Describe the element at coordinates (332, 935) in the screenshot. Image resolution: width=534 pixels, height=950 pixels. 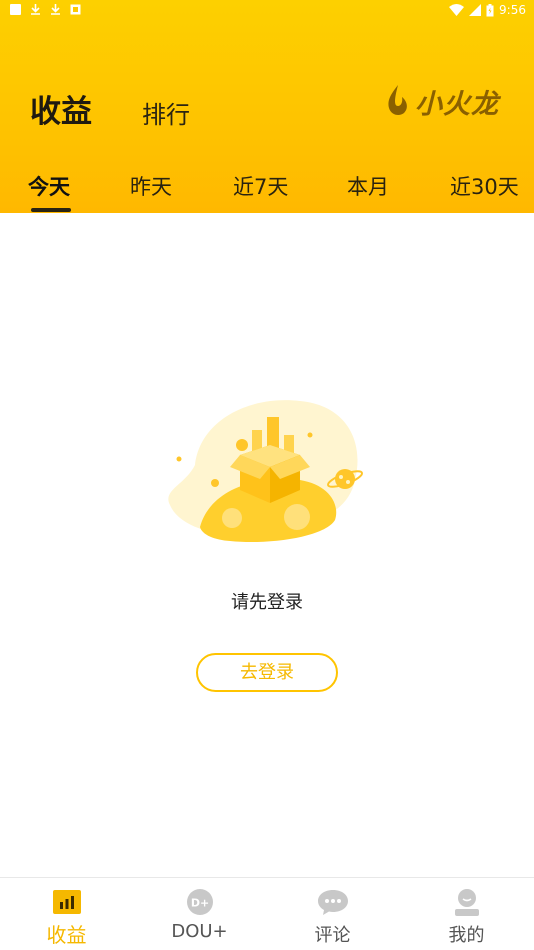
I see `nav-label-comments: 评论` at that location.